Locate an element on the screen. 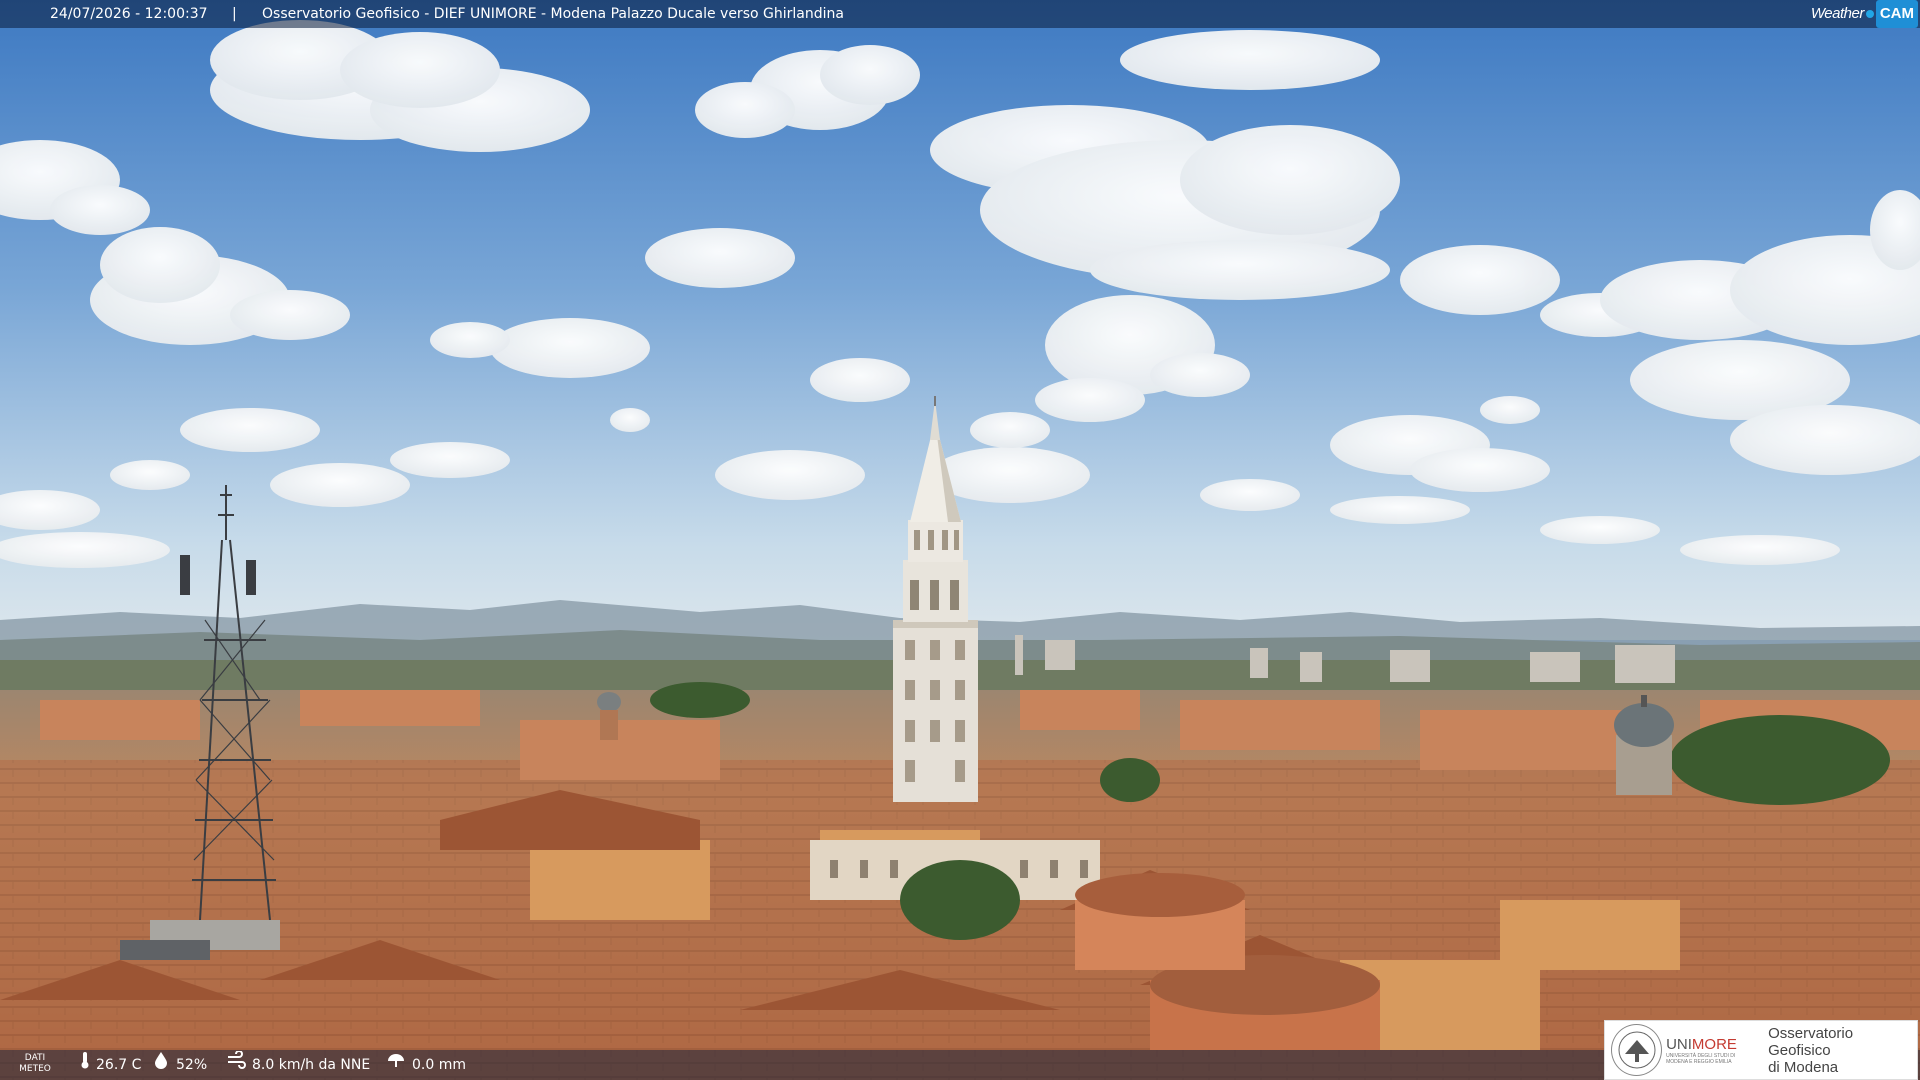 The image size is (1920, 1080). rain-readout: 0.0 mm is located at coordinates (426, 1065).